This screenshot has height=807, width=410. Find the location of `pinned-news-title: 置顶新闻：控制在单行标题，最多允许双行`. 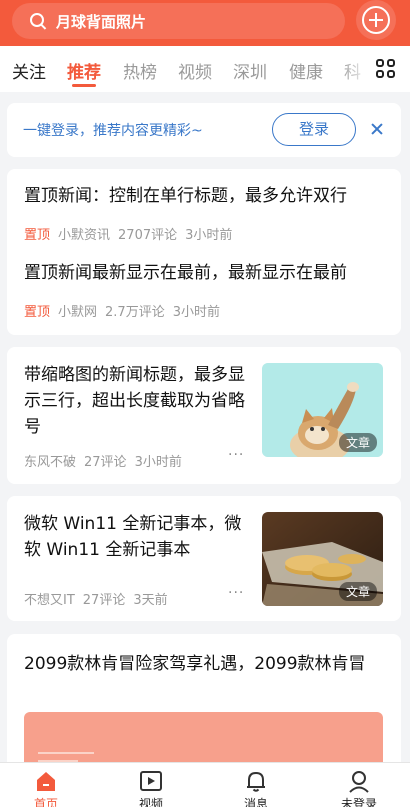

pinned-news-title: 置顶新闻：控制在单行标题，最多允许双行 is located at coordinates (204, 196).